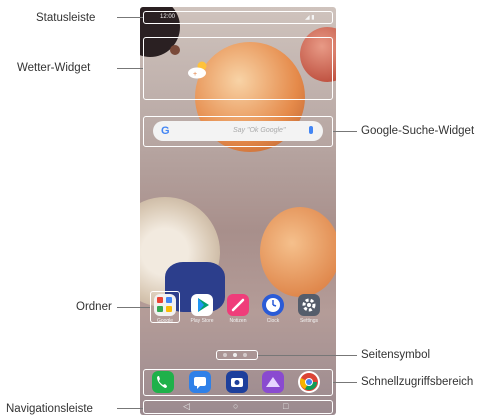  I want to click on app-label: Notizen, so click(238, 321).